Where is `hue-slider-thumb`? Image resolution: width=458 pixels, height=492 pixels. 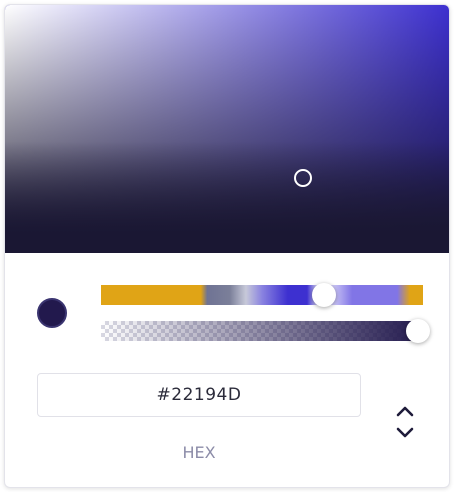
hue-slider-thumb is located at coordinates (324, 295).